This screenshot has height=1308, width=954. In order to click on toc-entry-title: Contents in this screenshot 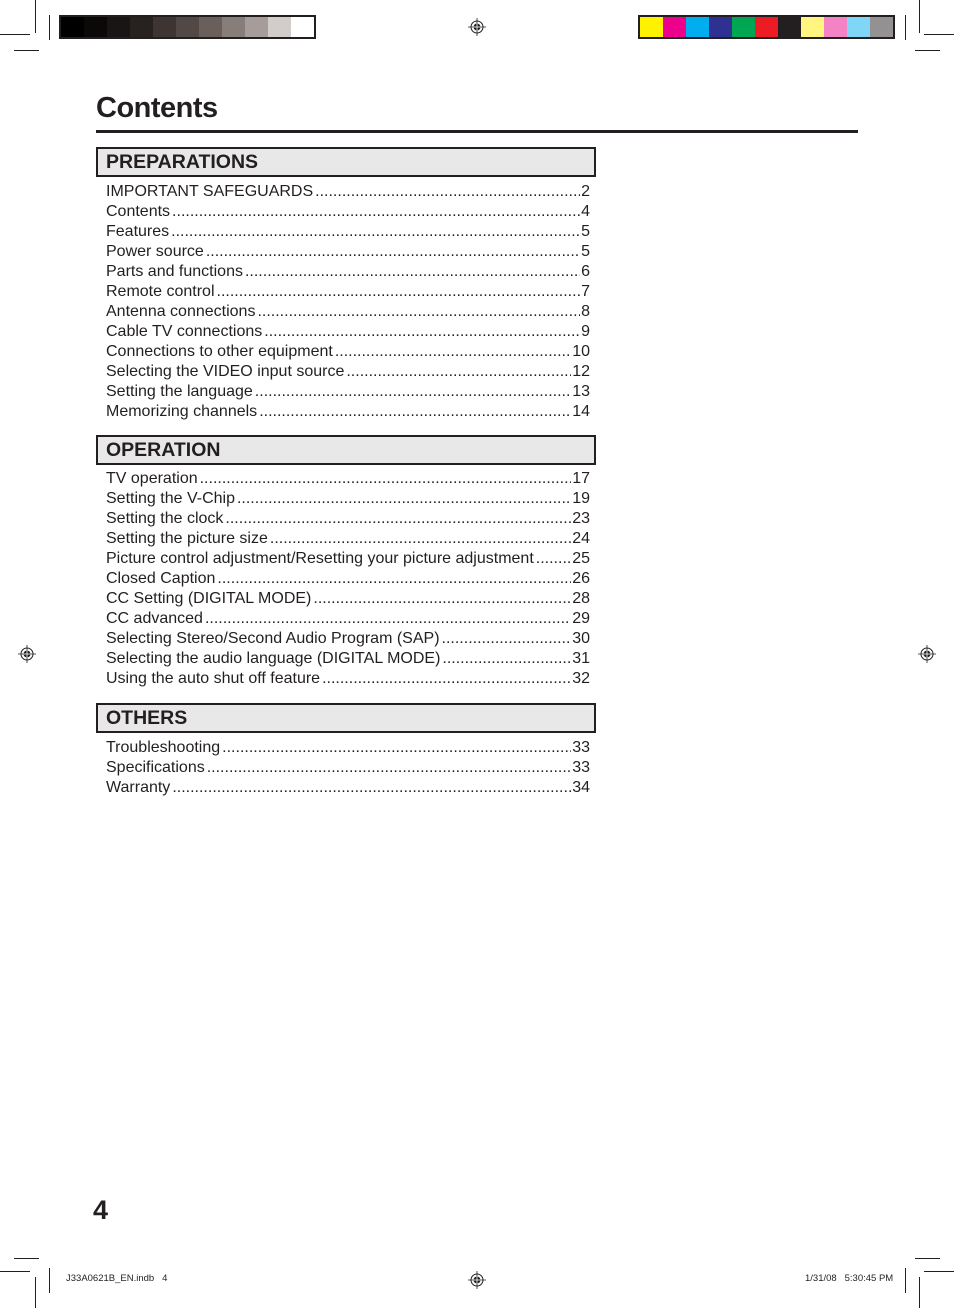, I will do `click(138, 211)`.